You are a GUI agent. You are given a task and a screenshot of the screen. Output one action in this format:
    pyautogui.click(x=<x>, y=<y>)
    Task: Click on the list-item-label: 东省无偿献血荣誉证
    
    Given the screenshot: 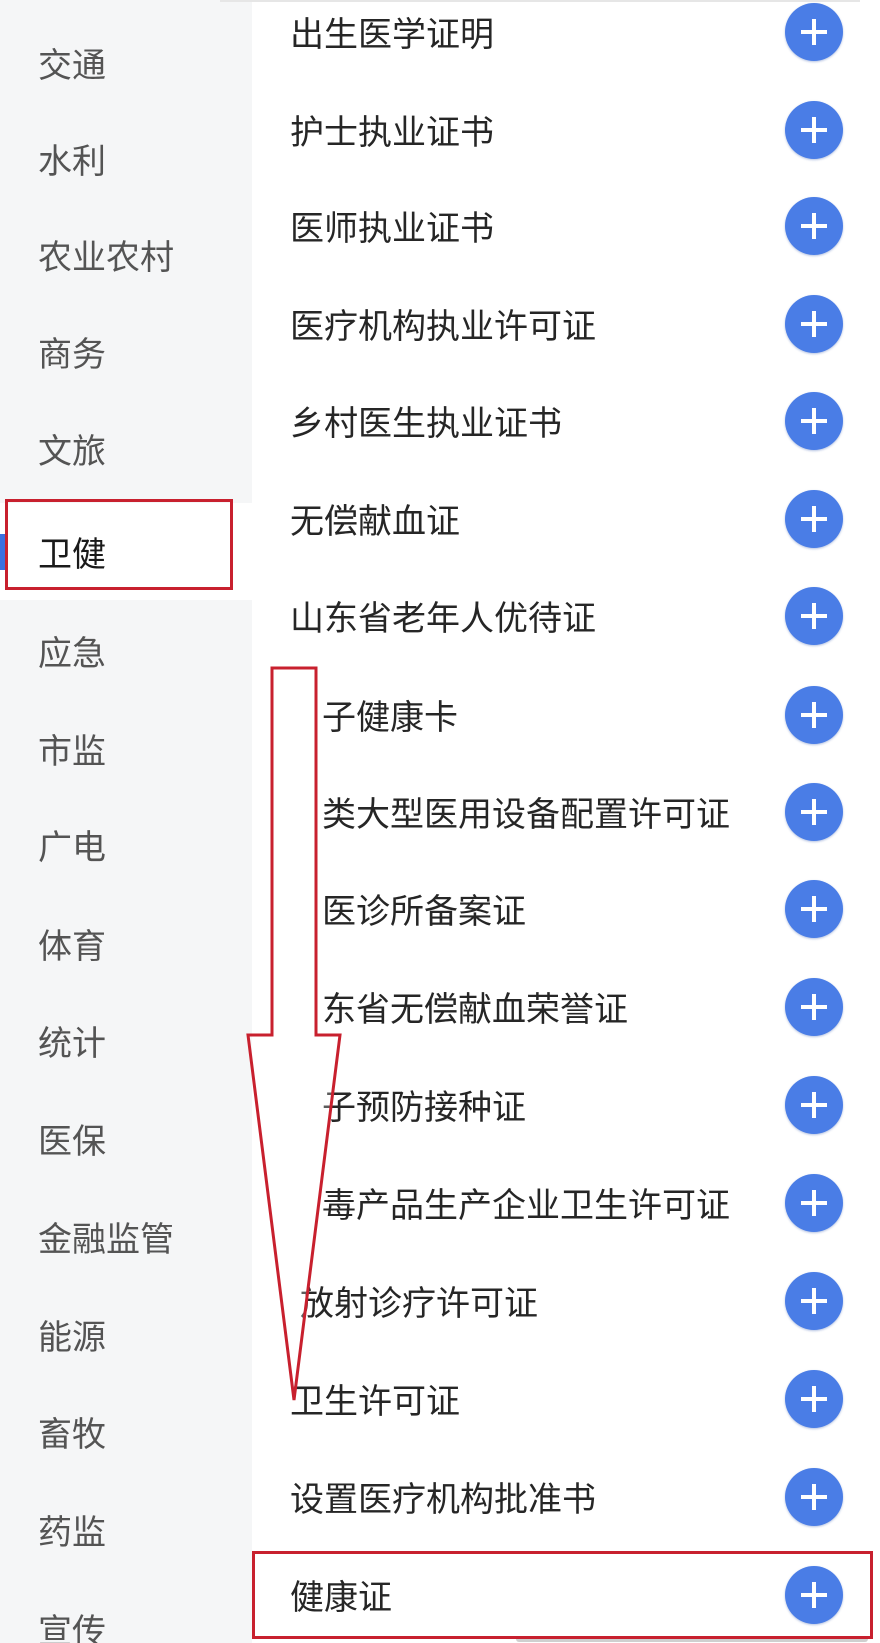 What is the action you would take?
    pyautogui.click(x=475, y=1010)
    